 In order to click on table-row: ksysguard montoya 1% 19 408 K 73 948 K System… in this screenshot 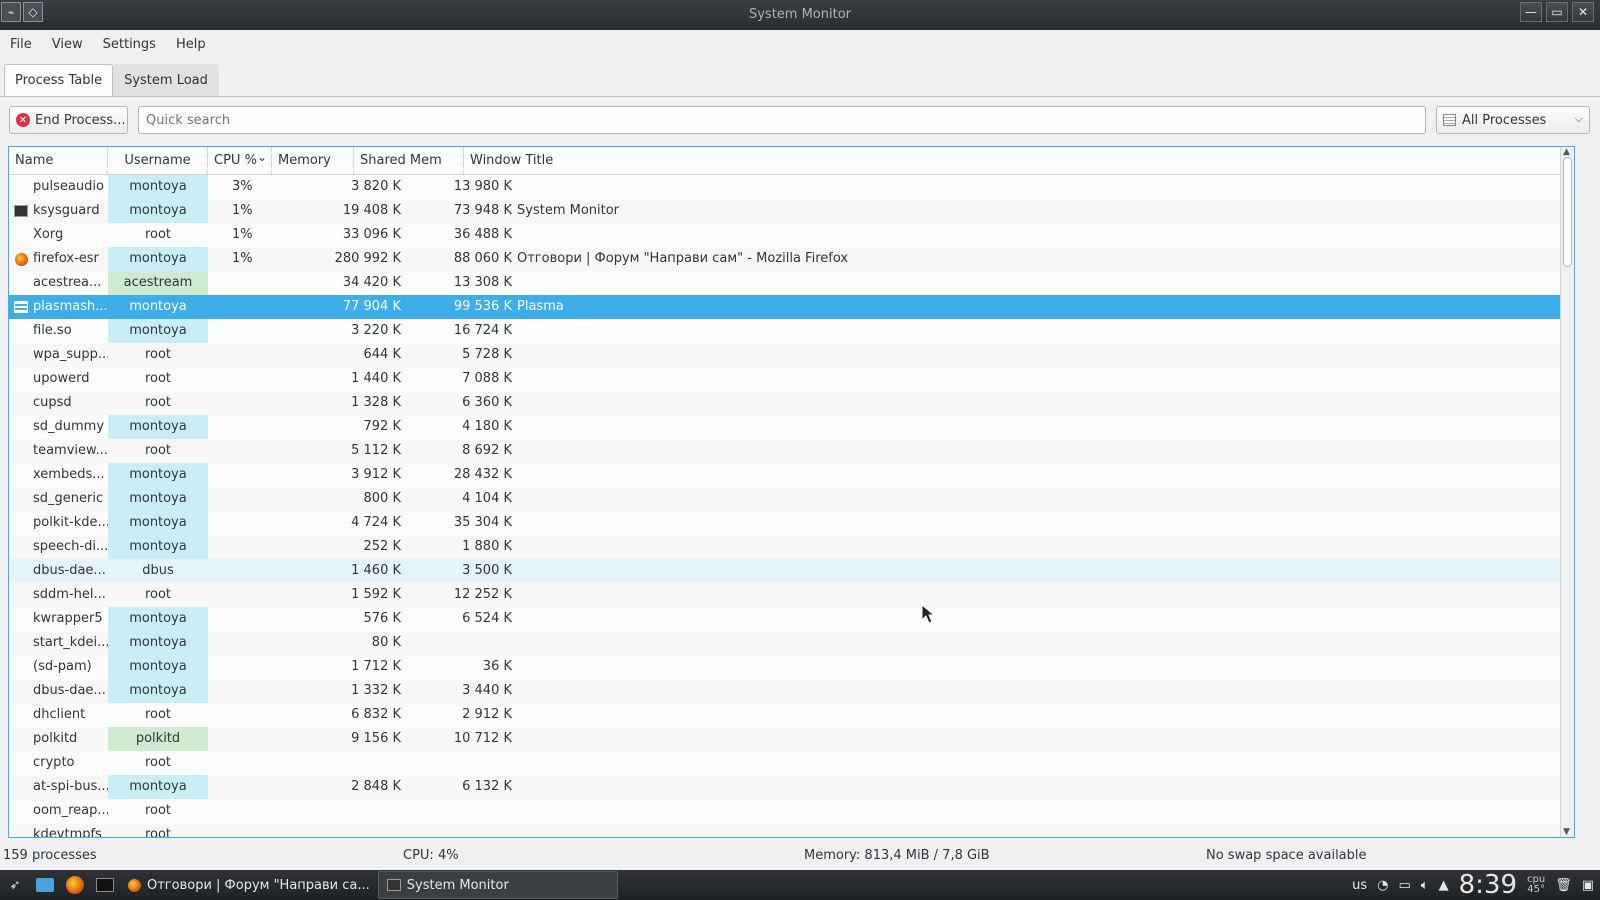, I will do `click(791, 211)`.